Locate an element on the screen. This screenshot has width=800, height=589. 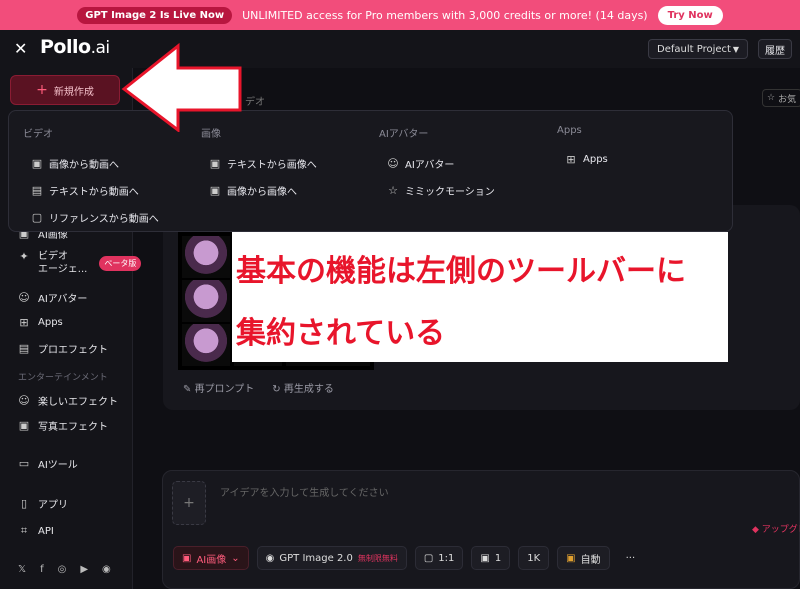
text-image-icon: ▣ is located at coordinates (215, 163).